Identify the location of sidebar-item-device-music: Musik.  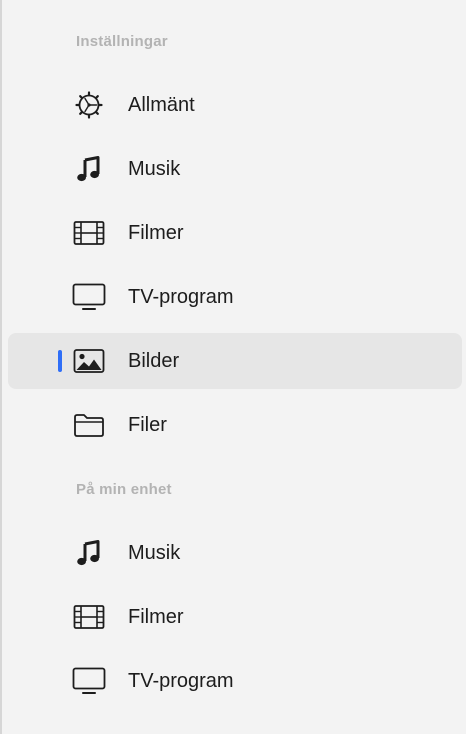
(235, 553).